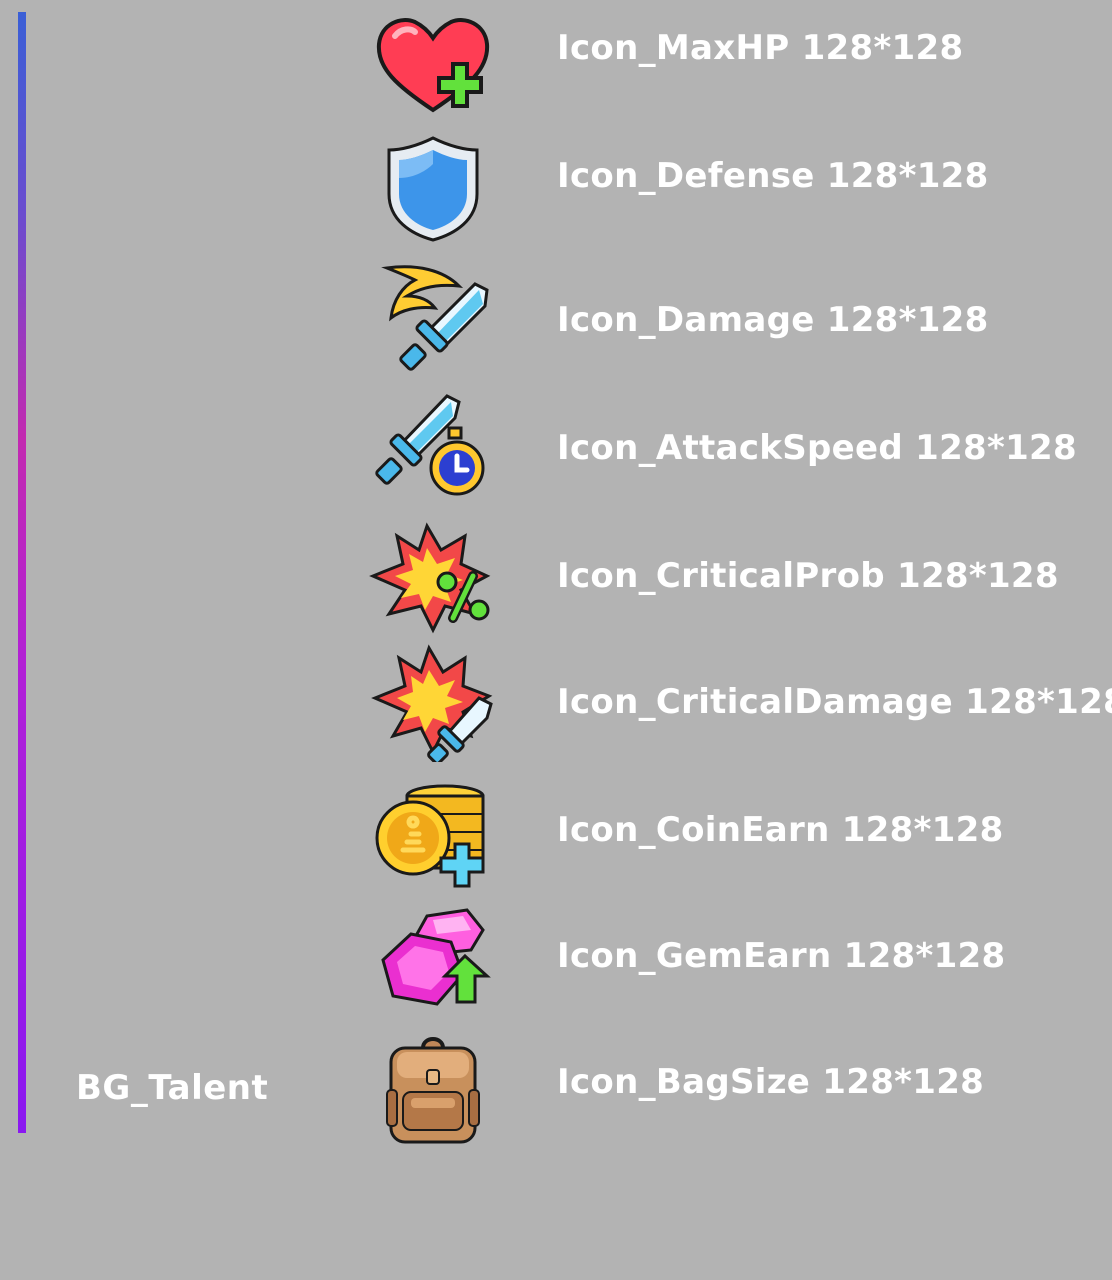 The height and width of the screenshot is (1280, 1112). Describe the element at coordinates (433, 838) in the screenshot. I see `coins-plus-icon` at that location.